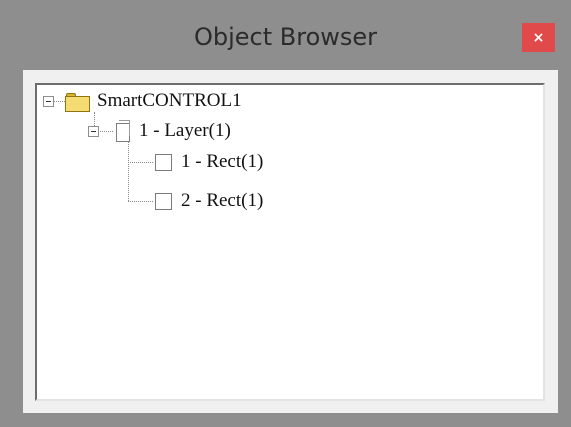  I want to click on page-icon, so click(123, 131).